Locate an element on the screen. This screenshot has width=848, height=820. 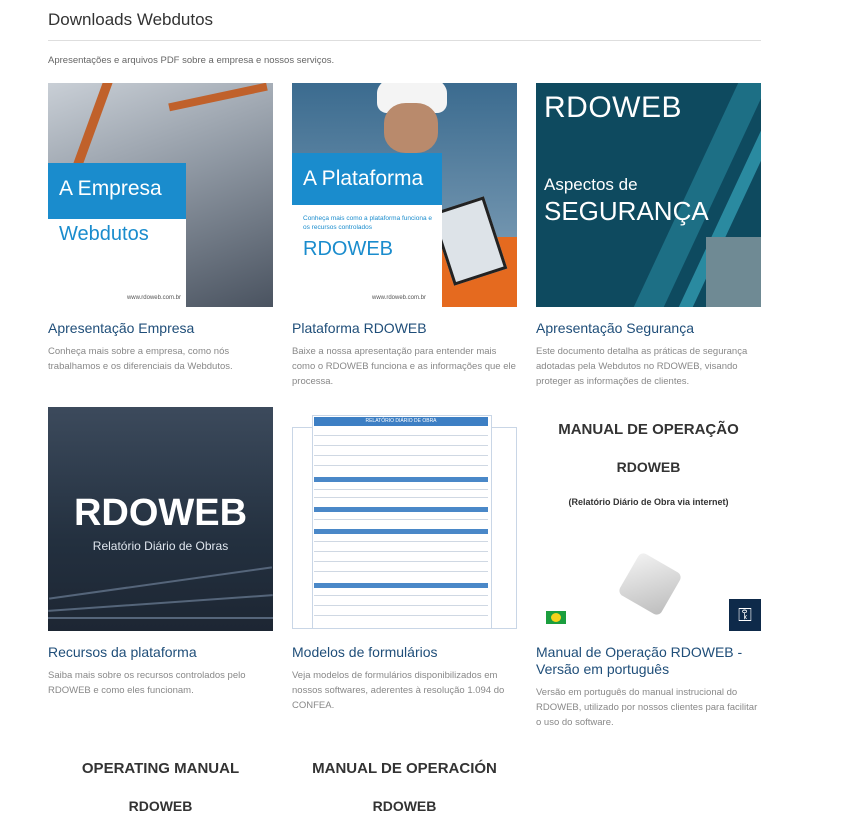
thumbnail-modelos-formularios: RELATÓRIO DIÁRIO DE OBRA is located at coordinates (404, 519).